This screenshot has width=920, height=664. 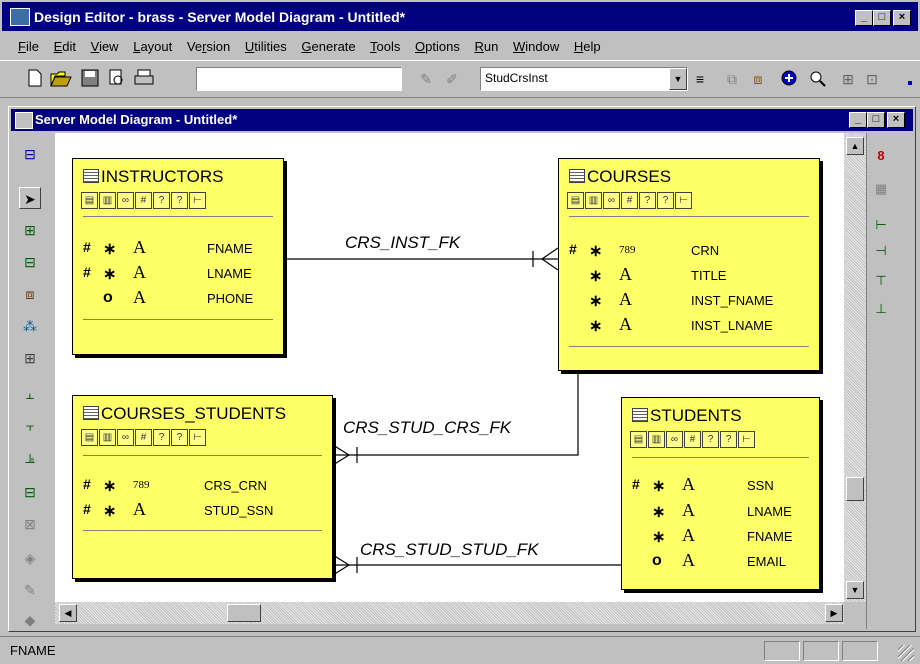 What do you see at coordinates (858, 120) in the screenshot?
I see `diagram-minimize-button: _` at bounding box center [858, 120].